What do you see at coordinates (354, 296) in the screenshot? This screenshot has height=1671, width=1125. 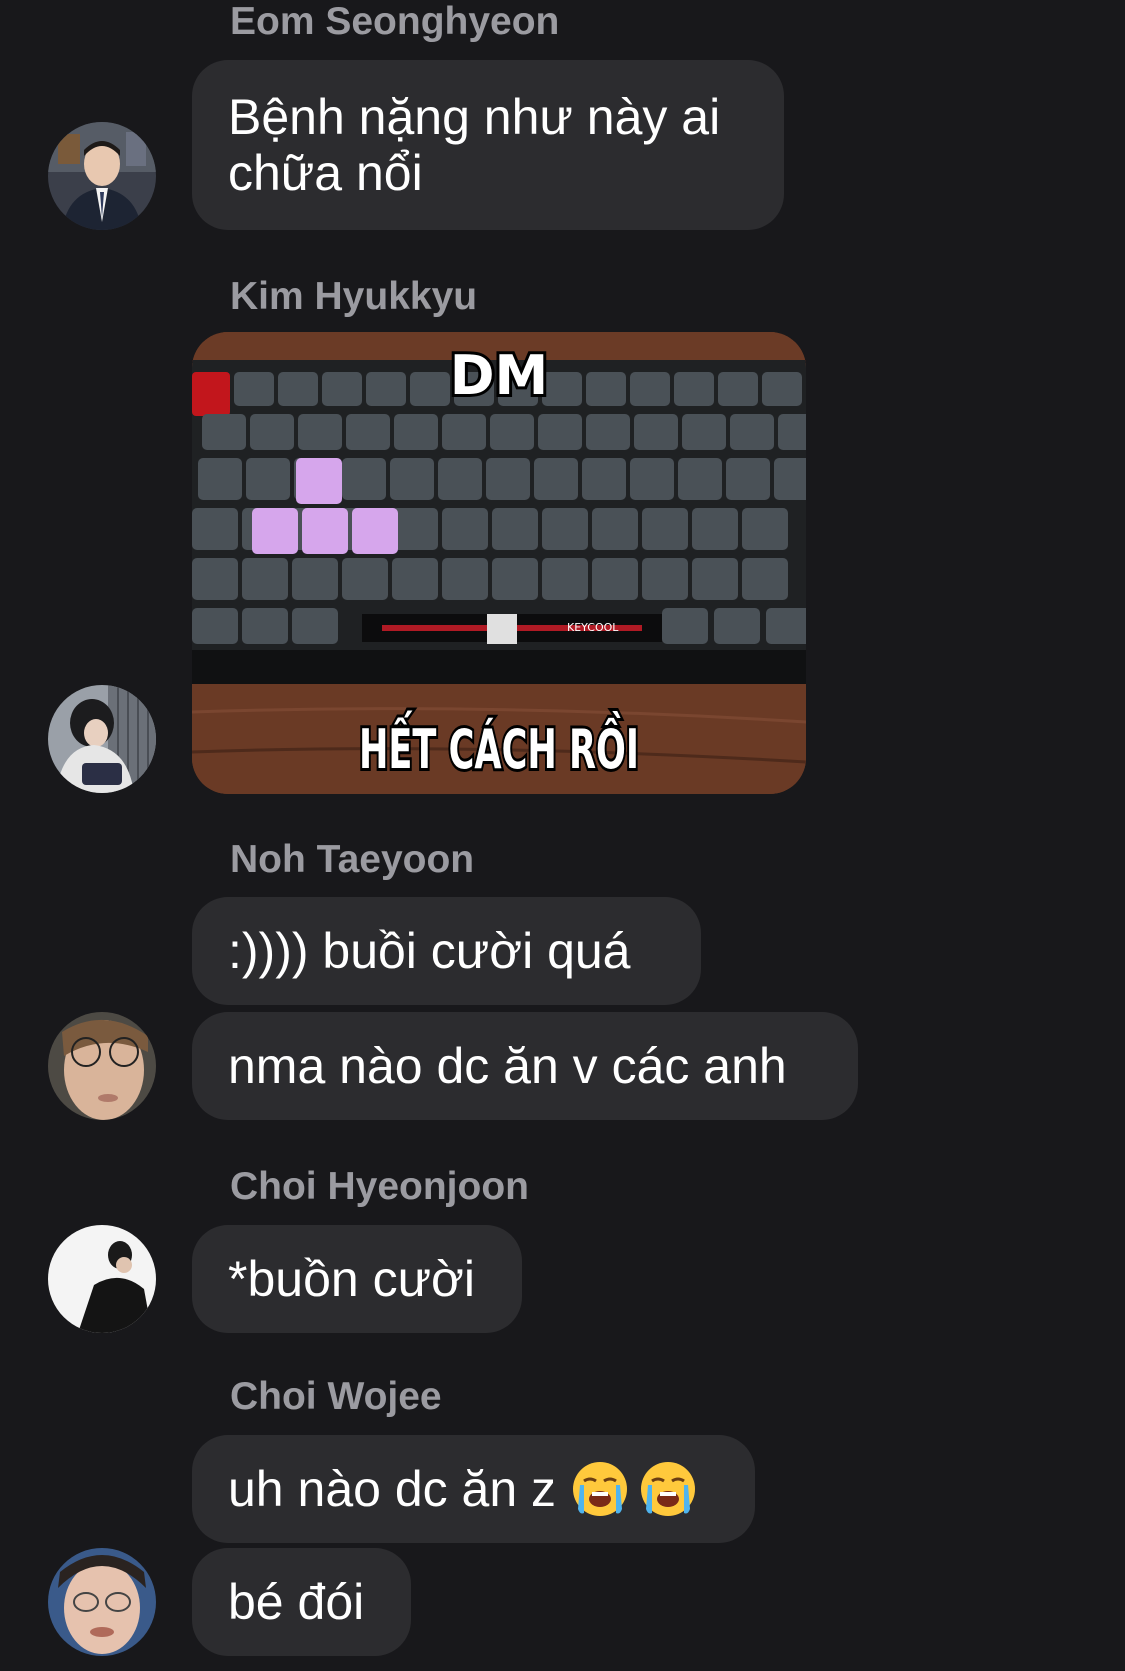 I see `sender-name: Kim Hyukkyu` at bounding box center [354, 296].